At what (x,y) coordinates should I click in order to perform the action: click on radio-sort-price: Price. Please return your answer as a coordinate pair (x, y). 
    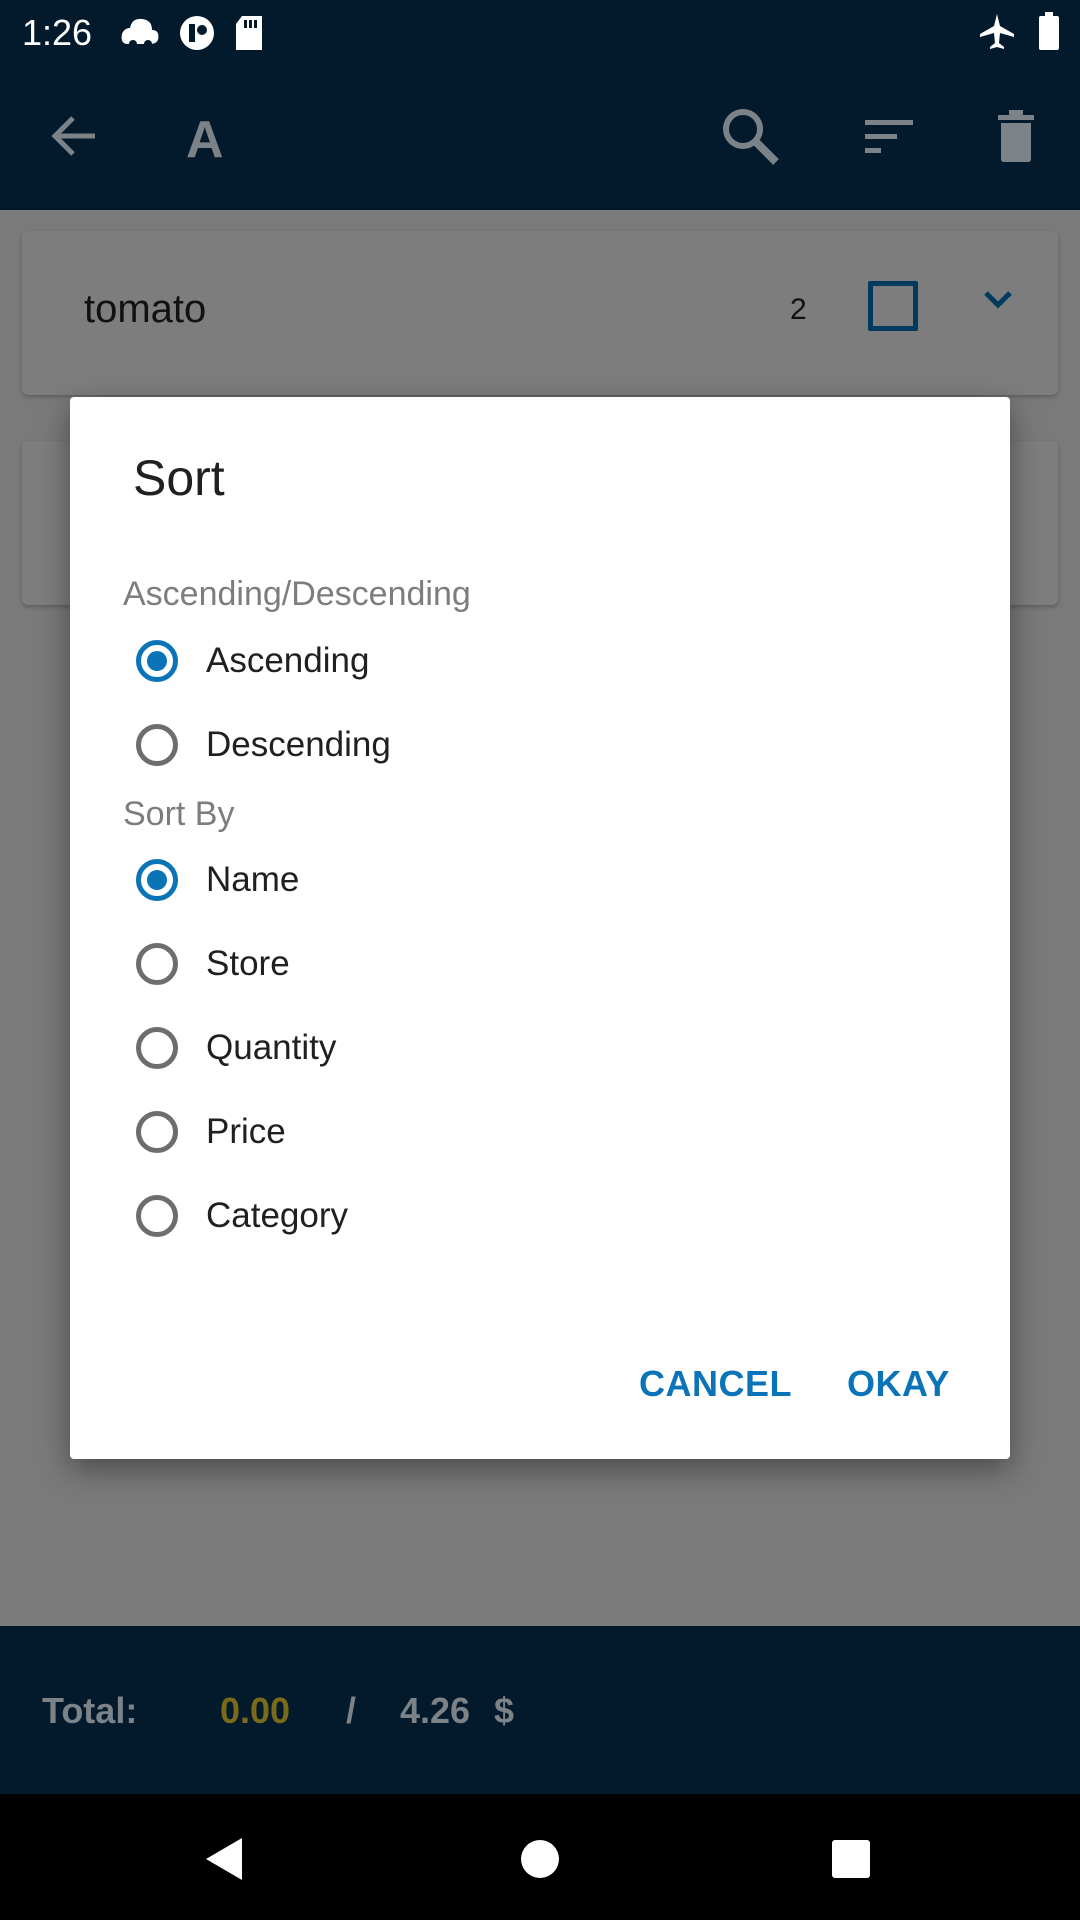
    Looking at the image, I should click on (211, 1132).